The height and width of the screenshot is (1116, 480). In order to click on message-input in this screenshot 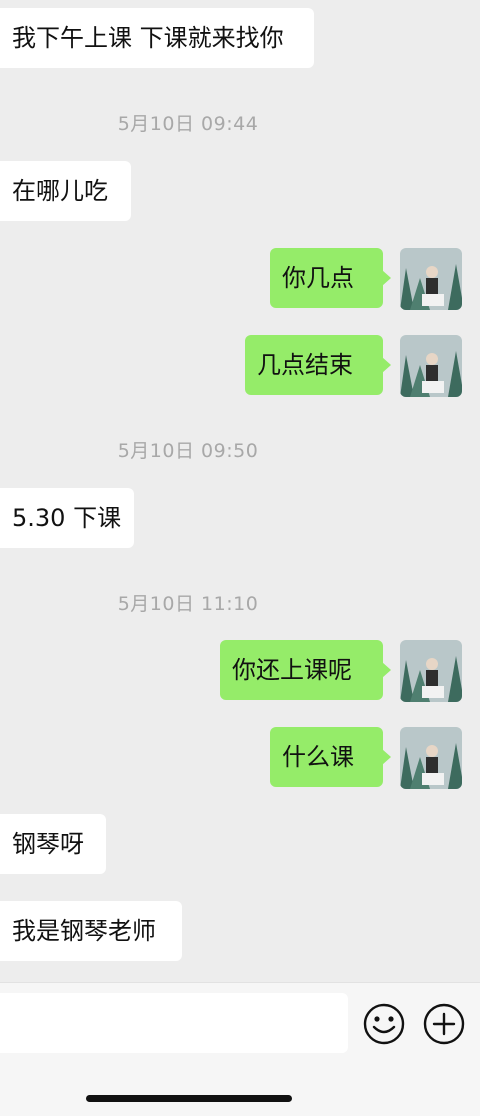, I will do `click(174, 1023)`.